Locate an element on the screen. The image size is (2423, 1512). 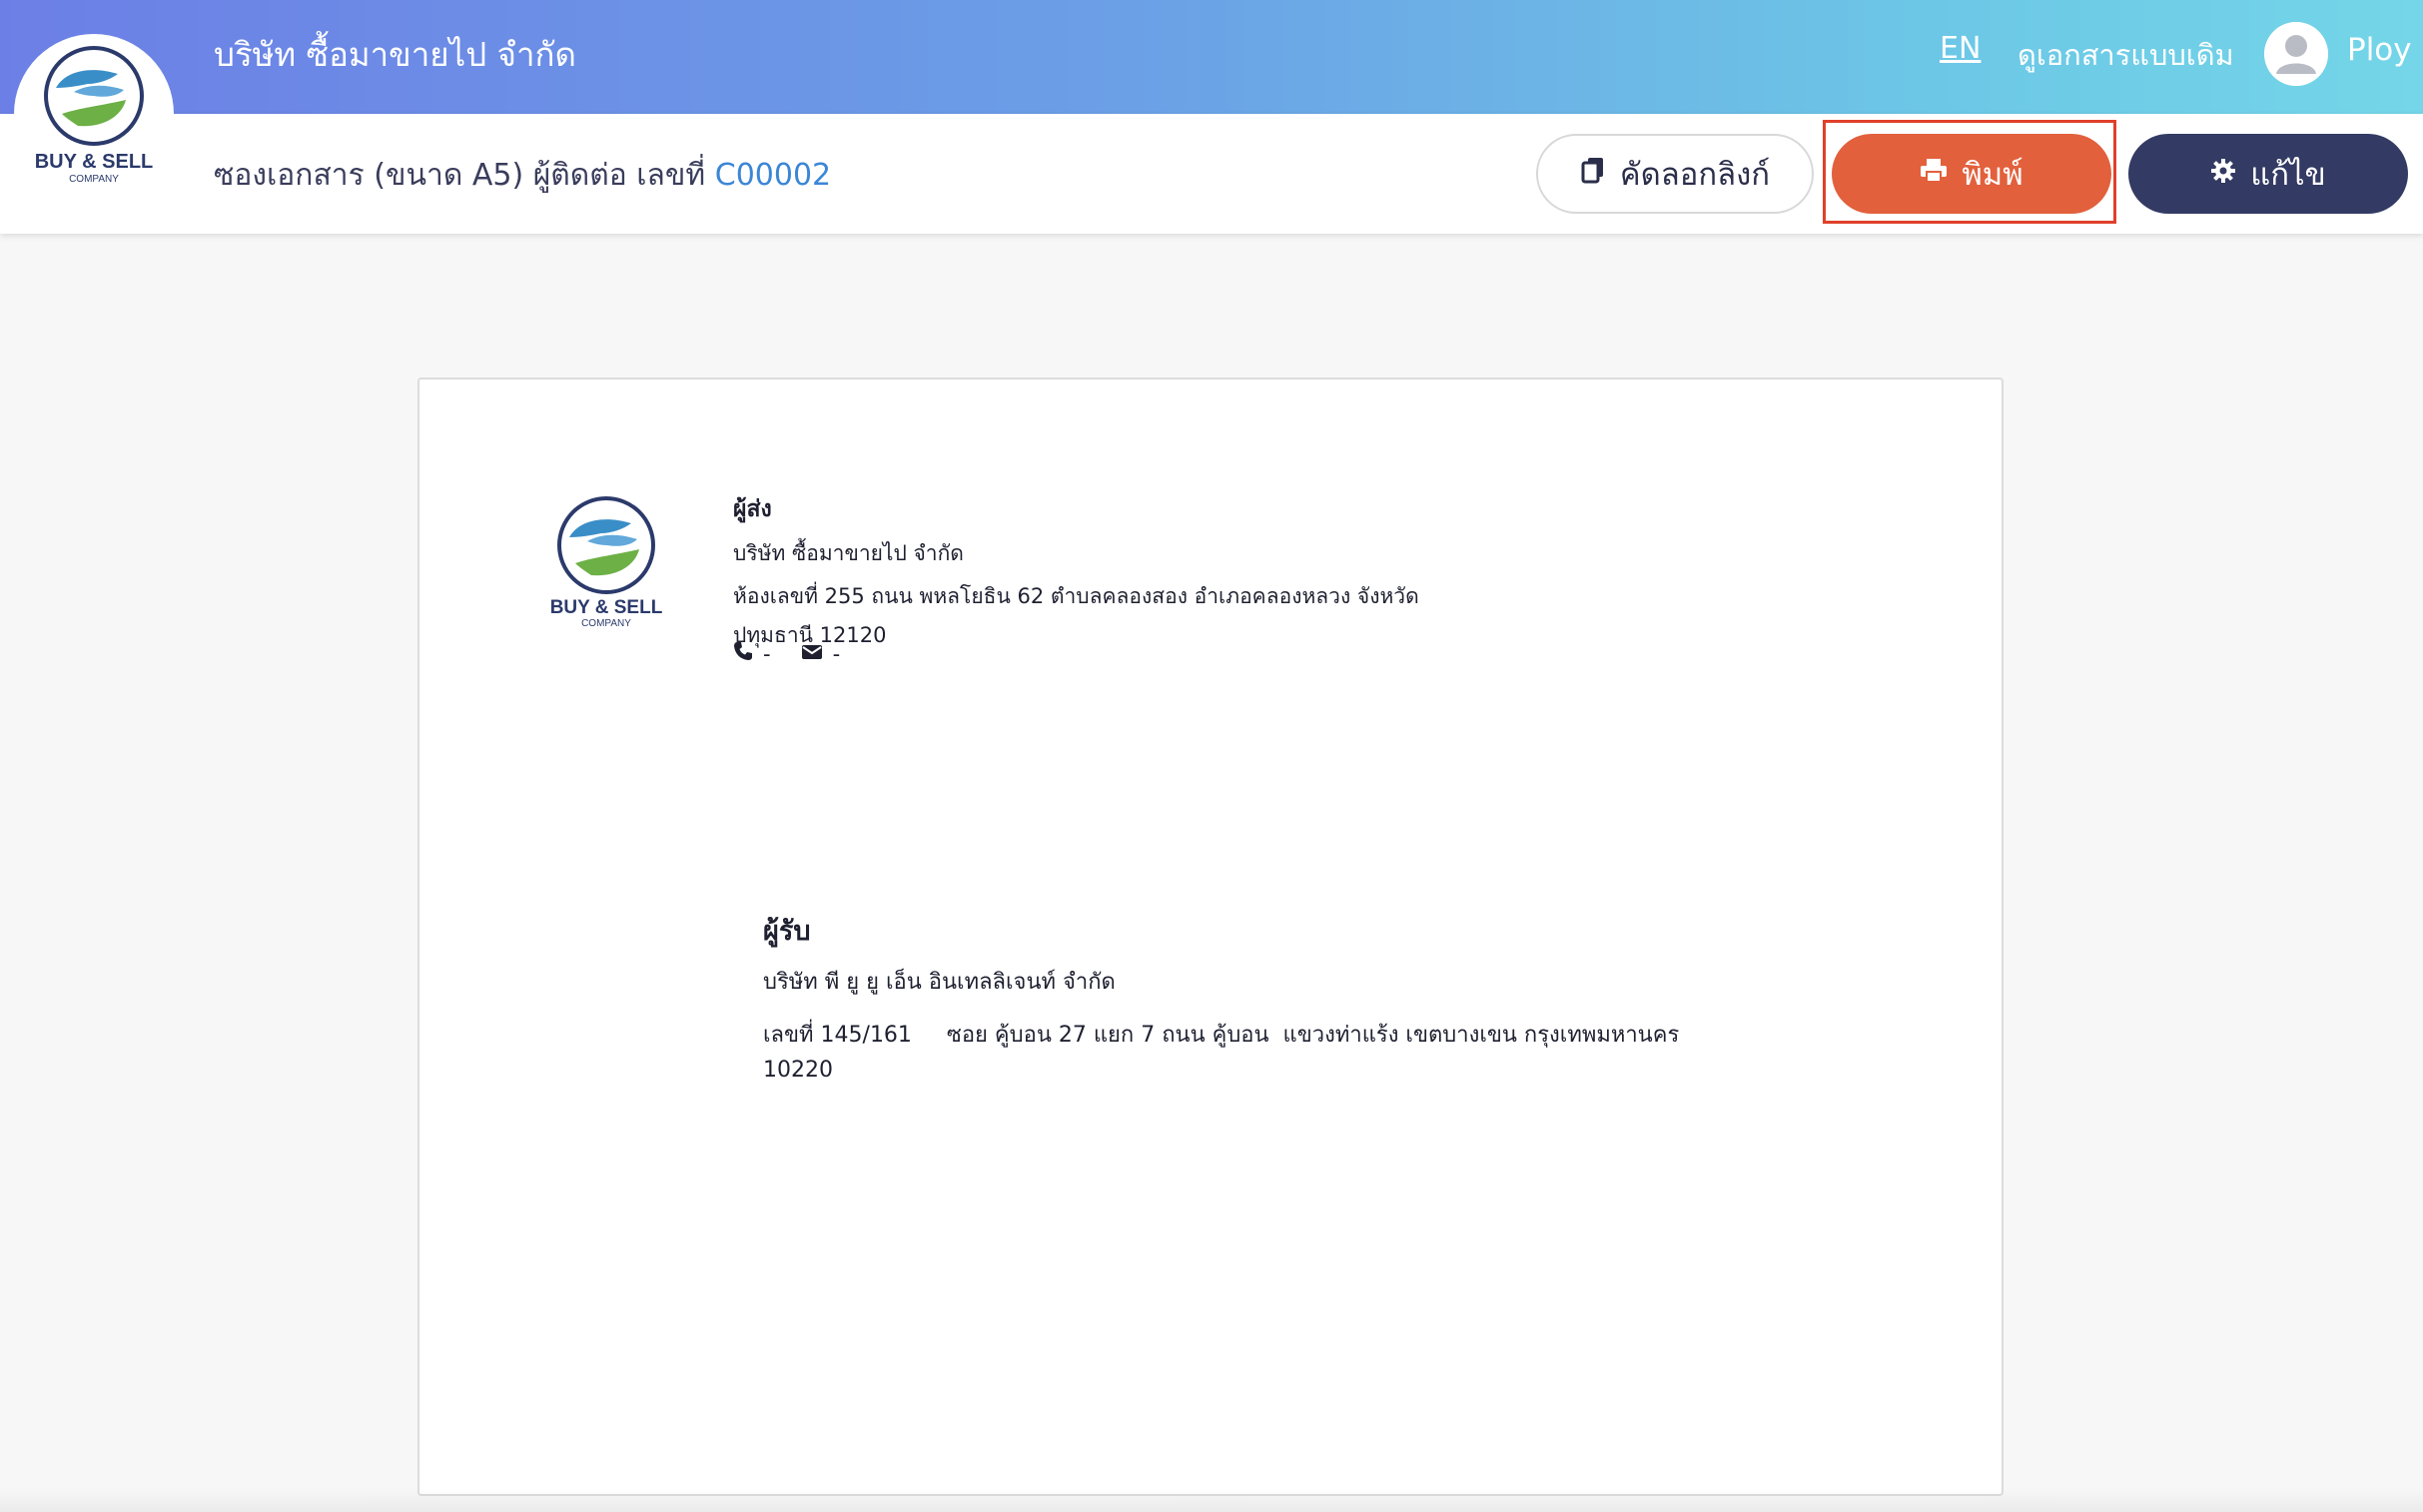
edit-button: แก้ไข is located at coordinates (2268, 174).